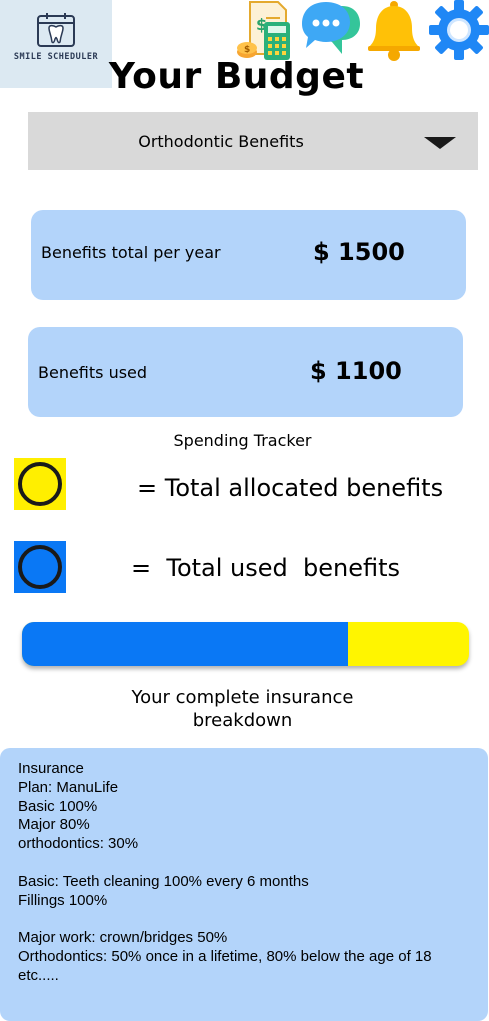 The height and width of the screenshot is (1021, 489). What do you see at coordinates (290, 488) in the screenshot?
I see `allocated-legend-text: = Total allocated benefits` at bounding box center [290, 488].